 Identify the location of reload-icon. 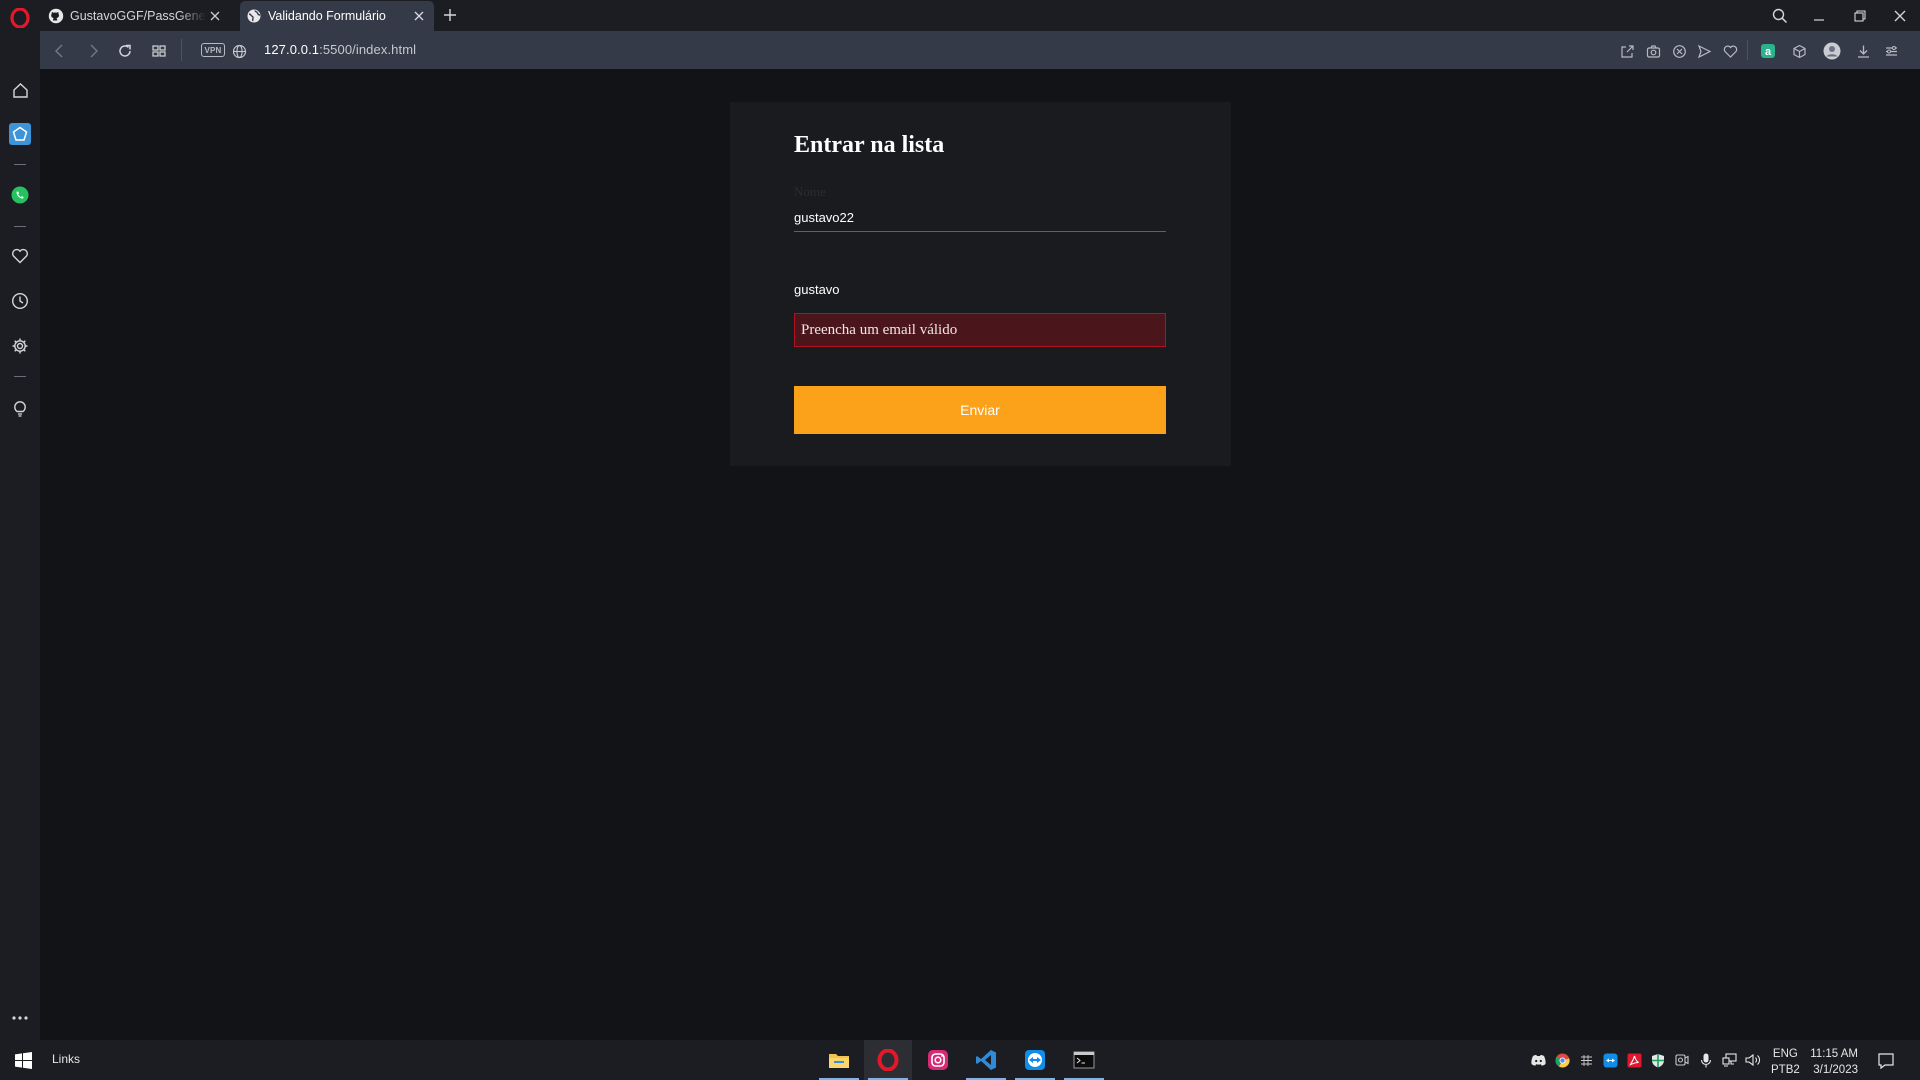
(125, 51).